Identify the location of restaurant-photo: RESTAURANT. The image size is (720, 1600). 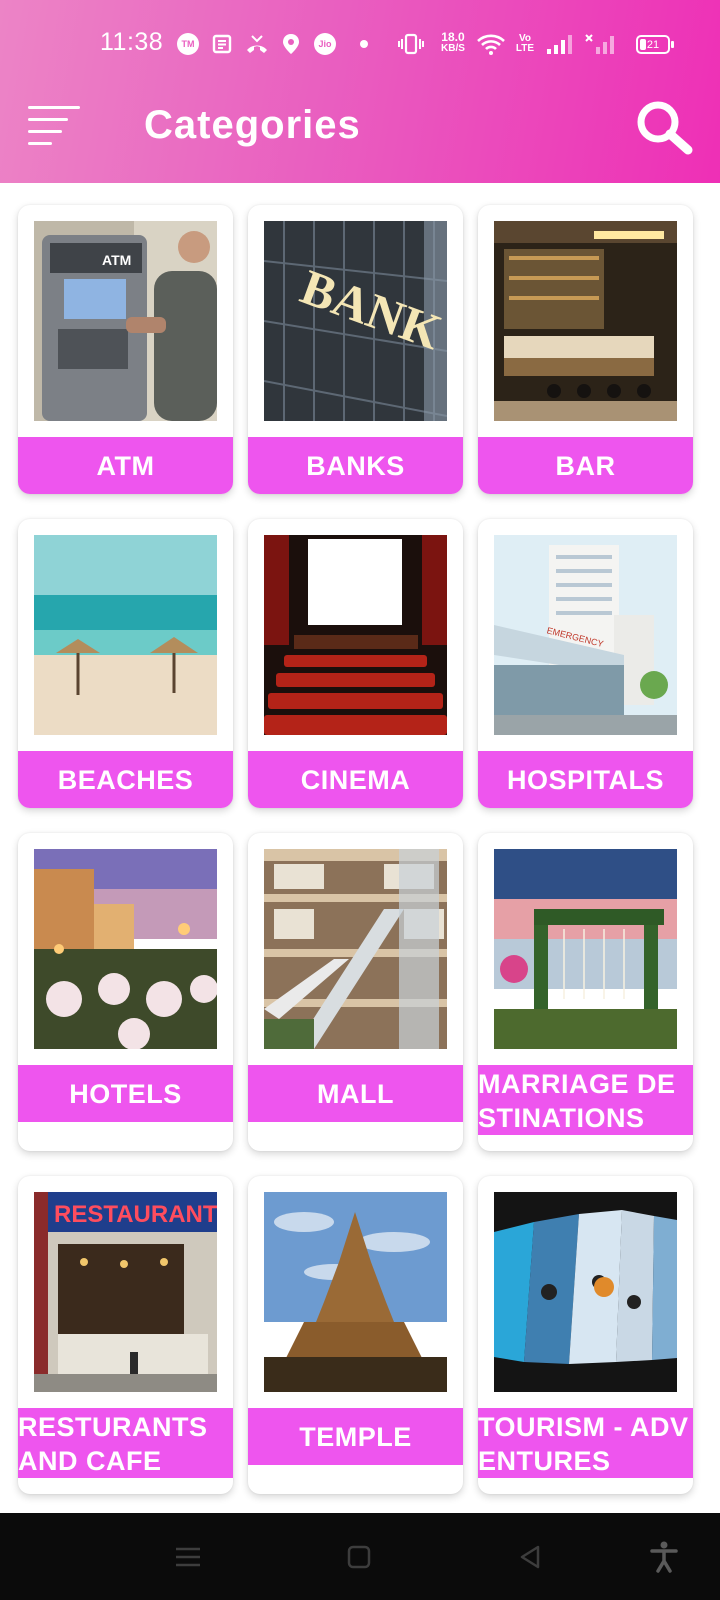
(125, 1292).